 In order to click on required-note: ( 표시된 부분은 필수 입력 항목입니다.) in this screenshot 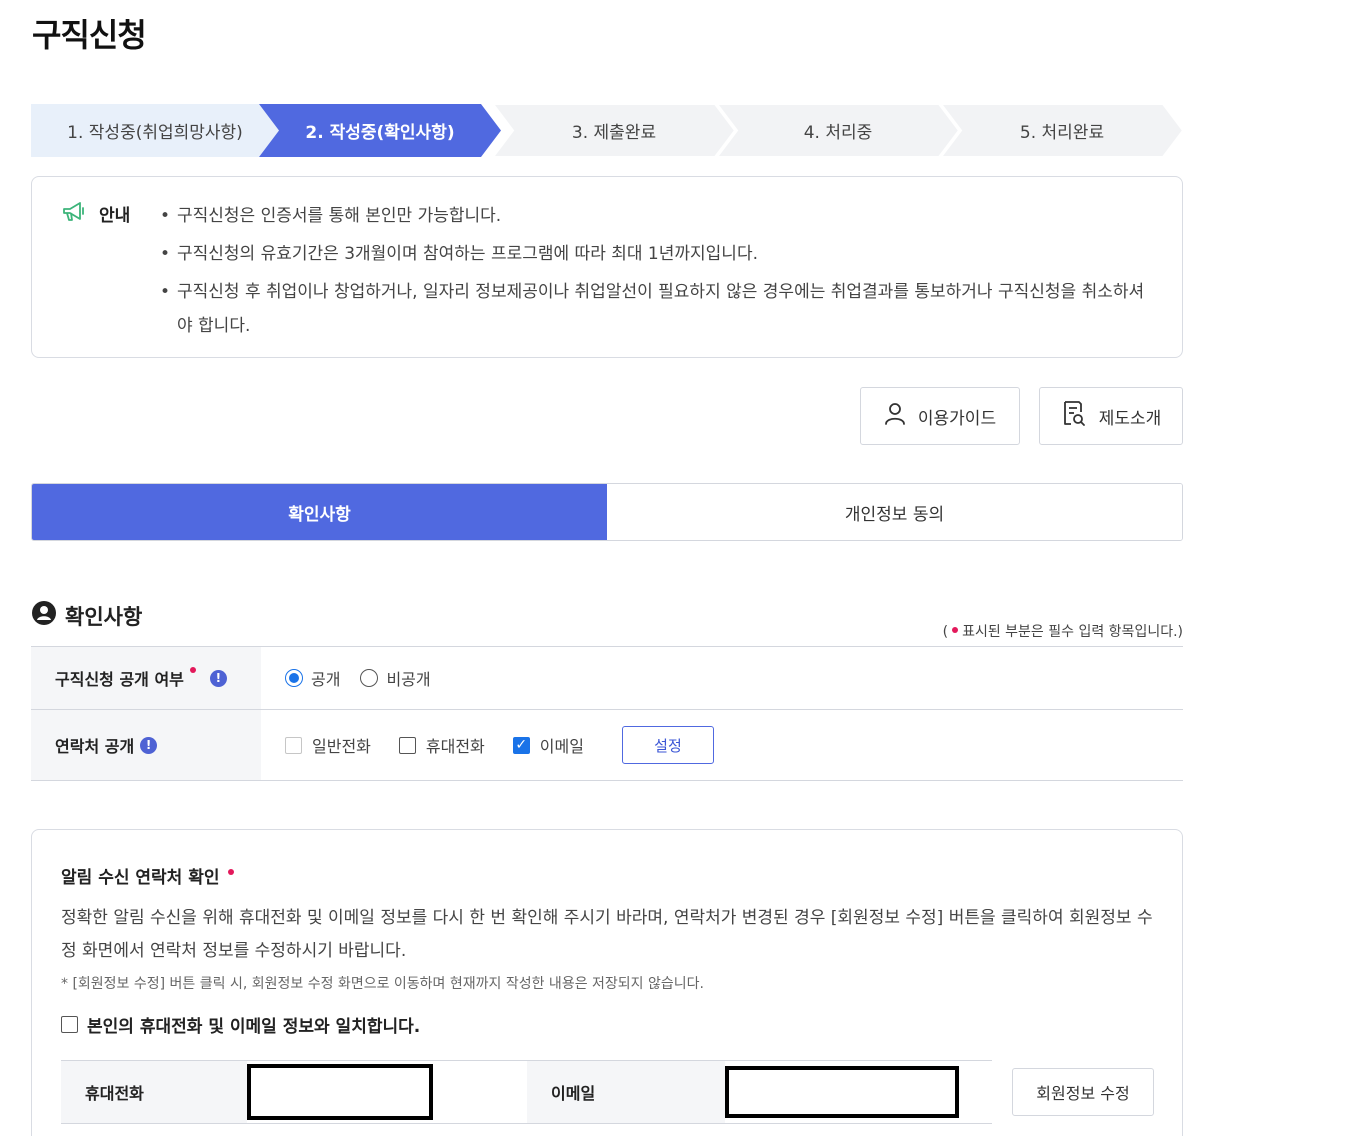, I will do `click(1063, 631)`.